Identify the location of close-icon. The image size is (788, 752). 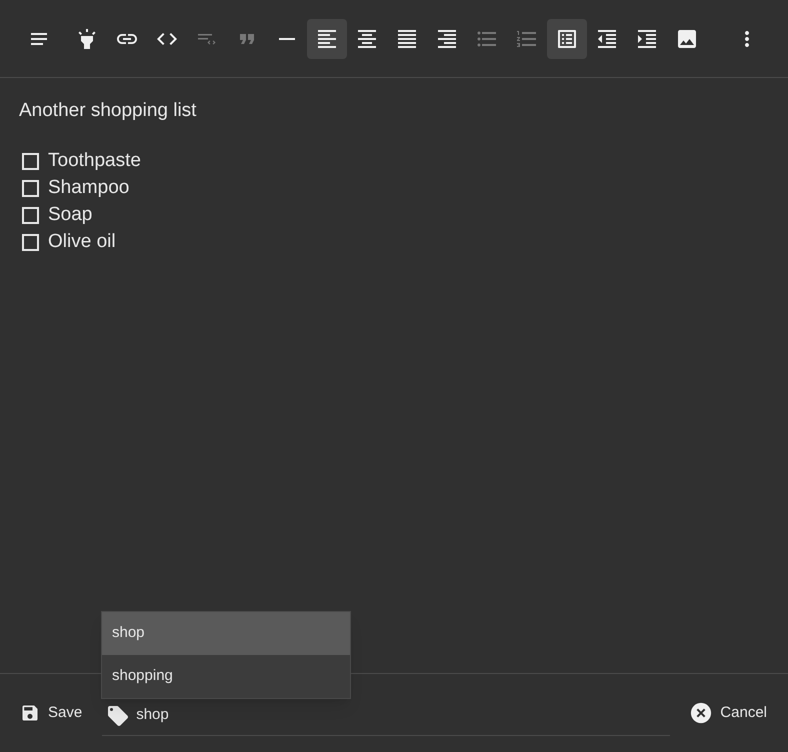
(701, 713).